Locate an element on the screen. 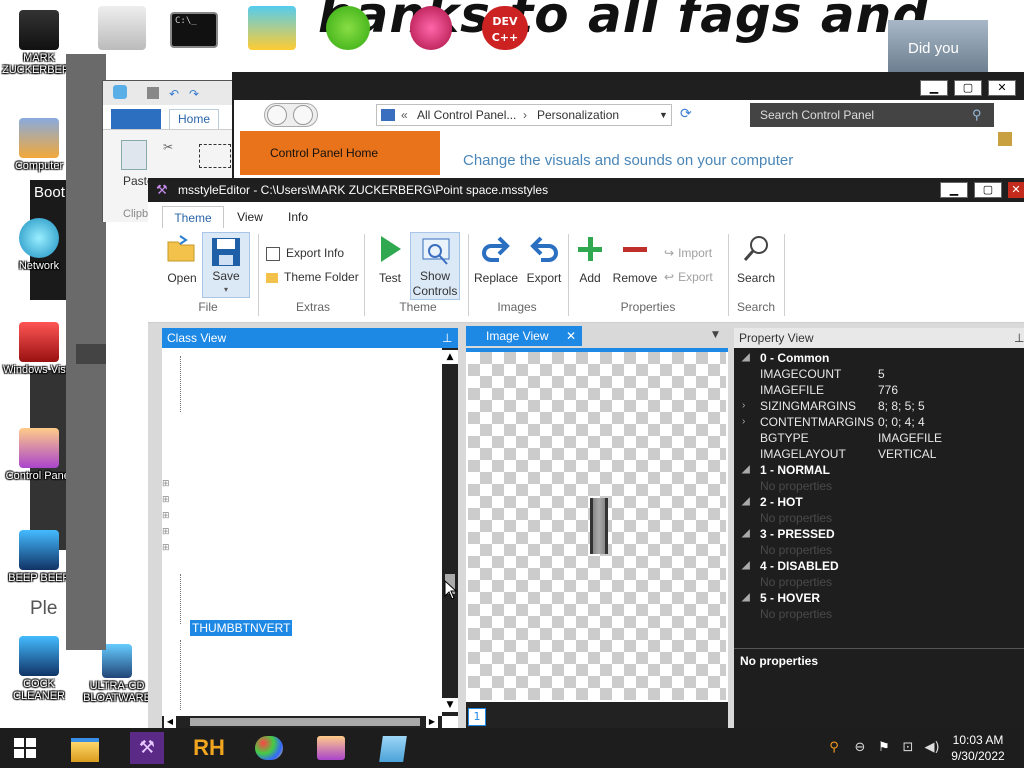 The width and height of the screenshot is (1024, 768). property-row: › CONTENTMARGINS 0; 0; 4; 4 is located at coordinates (879, 422).